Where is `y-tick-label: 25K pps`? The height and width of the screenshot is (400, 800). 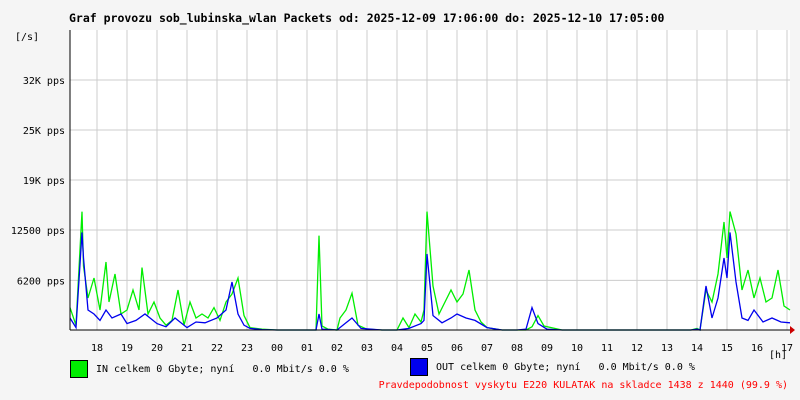 y-tick-label: 25K pps is located at coordinates (44, 131).